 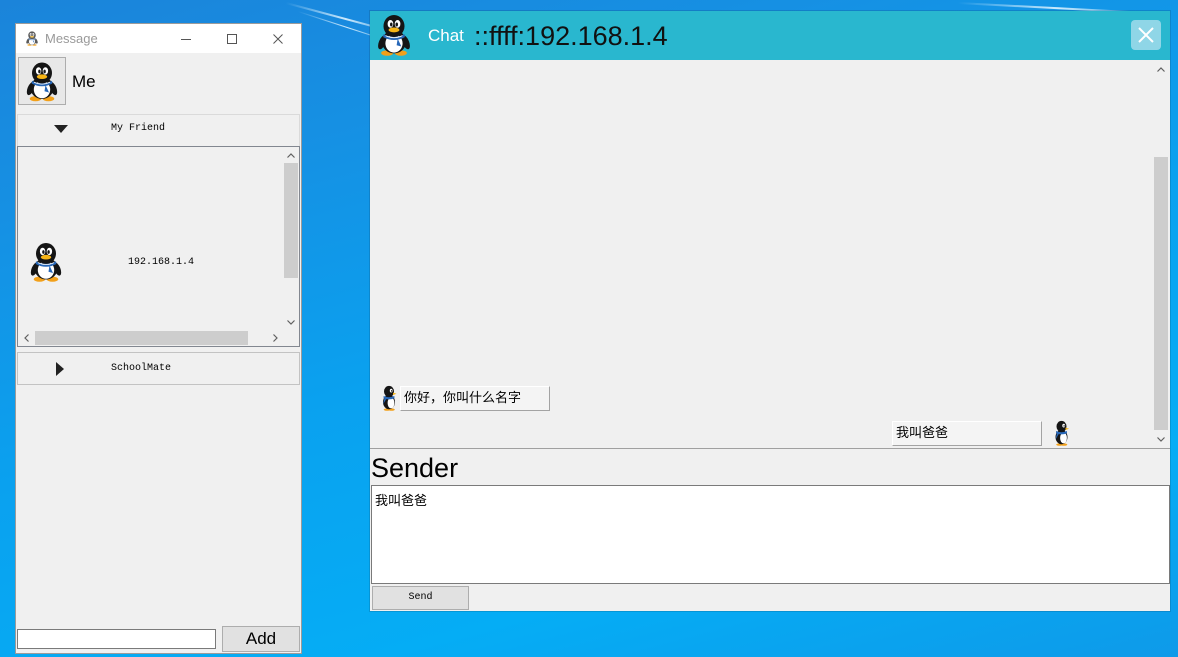 What do you see at coordinates (770, 448) in the screenshot?
I see `divider` at bounding box center [770, 448].